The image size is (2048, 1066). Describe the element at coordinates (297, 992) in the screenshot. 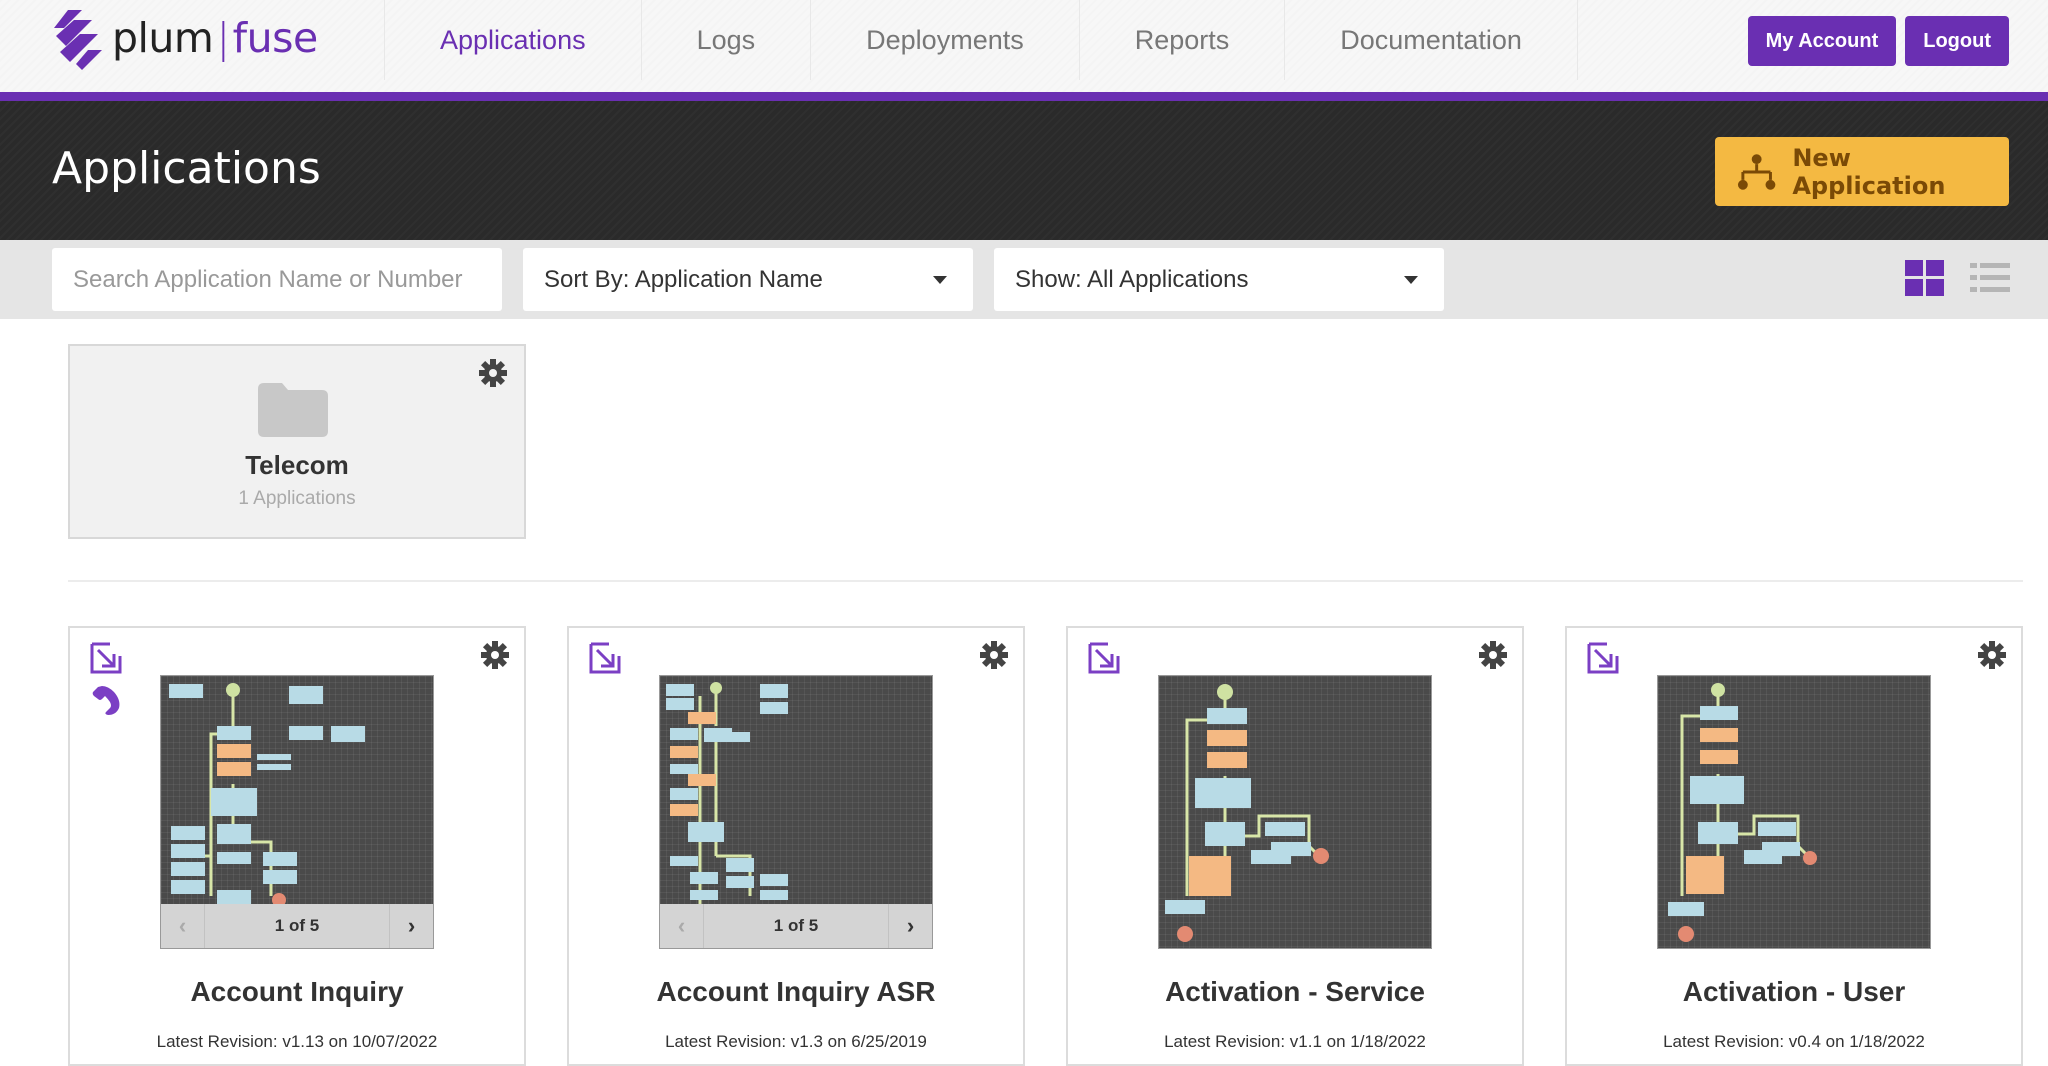

I see `app-name: Account Inquiry` at that location.